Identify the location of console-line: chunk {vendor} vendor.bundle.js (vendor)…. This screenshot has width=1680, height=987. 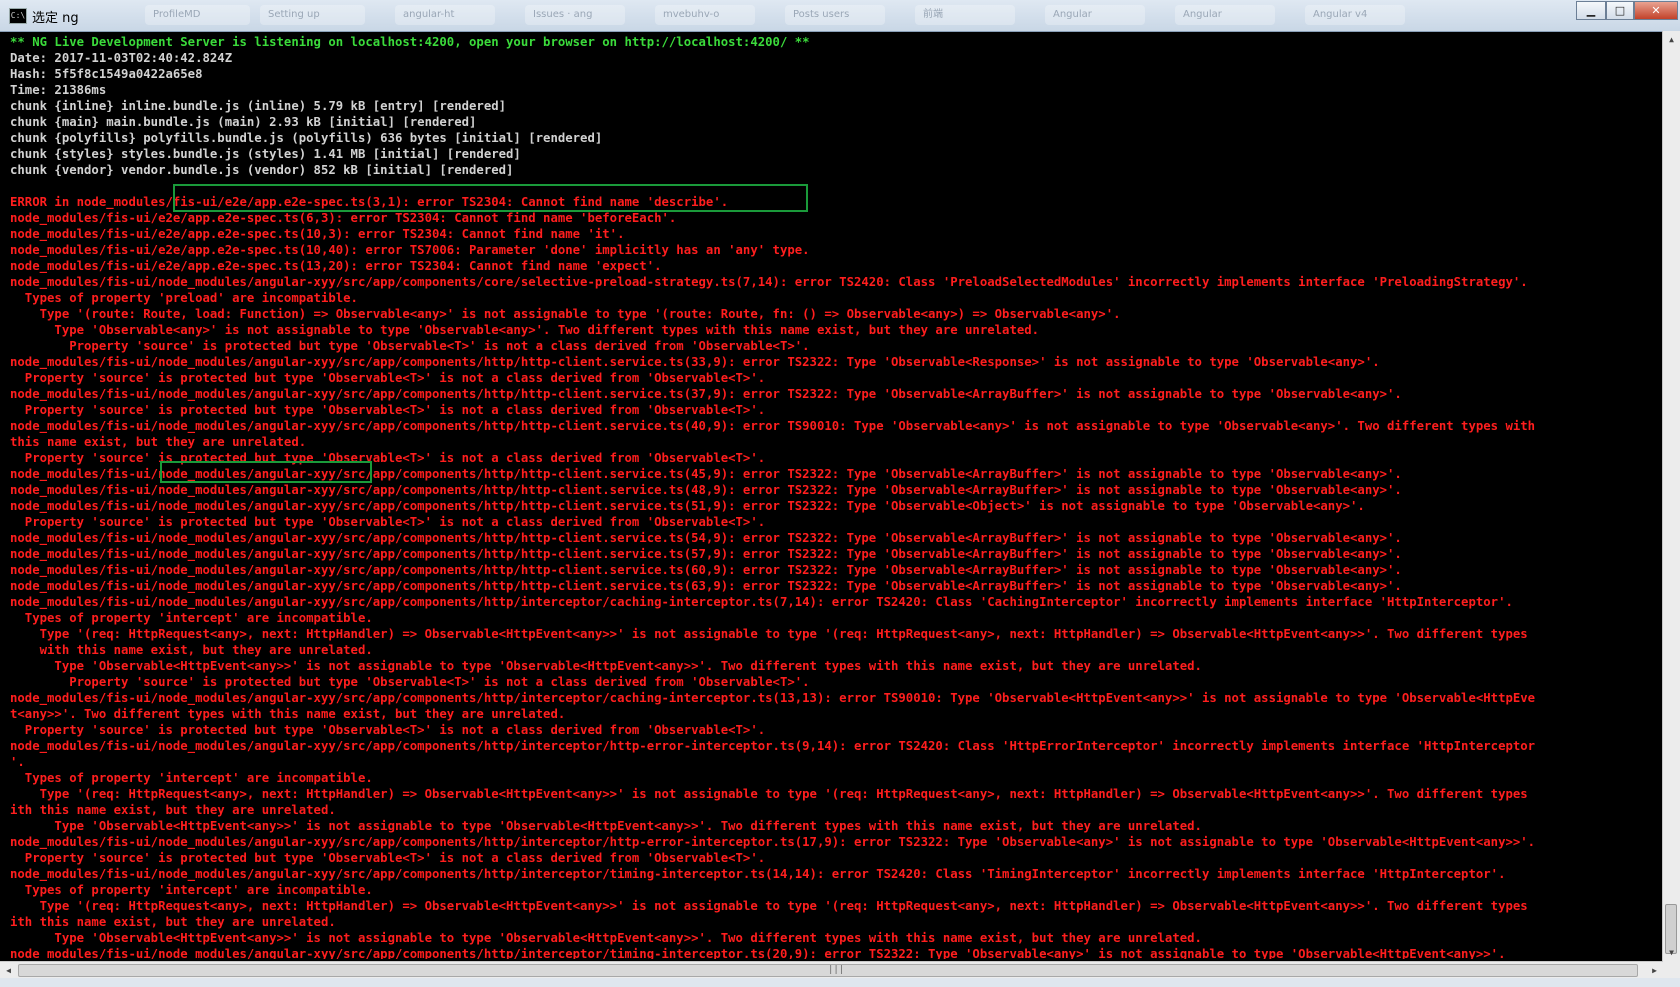
(262, 170).